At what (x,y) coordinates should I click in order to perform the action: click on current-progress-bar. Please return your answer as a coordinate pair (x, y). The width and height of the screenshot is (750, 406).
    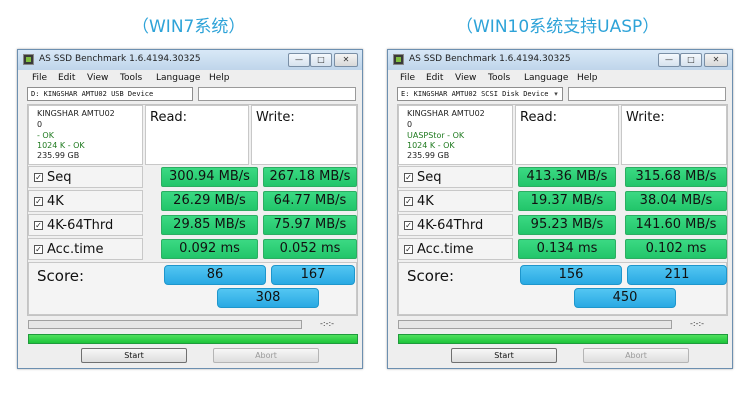
    Looking at the image, I should click on (535, 324).